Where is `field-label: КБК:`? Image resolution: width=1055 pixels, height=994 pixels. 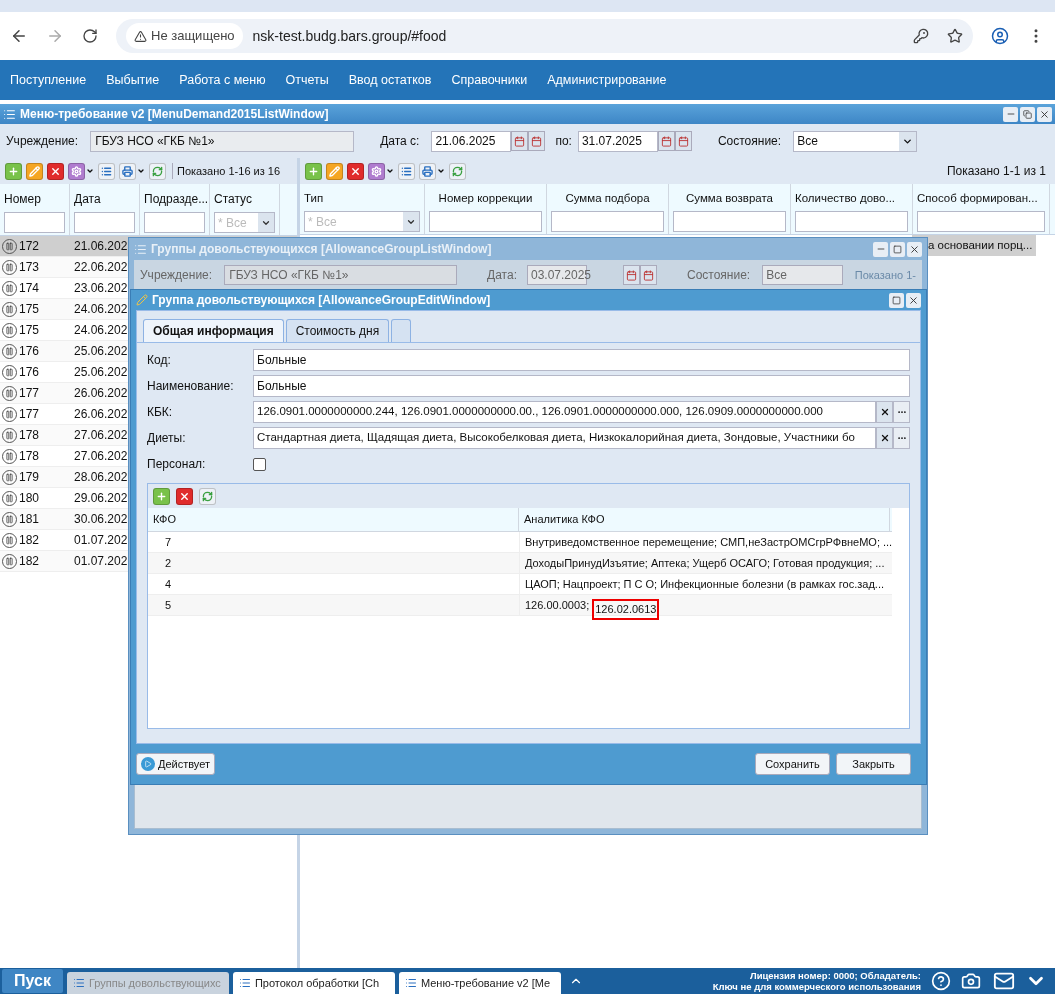 field-label: КБК: is located at coordinates (160, 412).